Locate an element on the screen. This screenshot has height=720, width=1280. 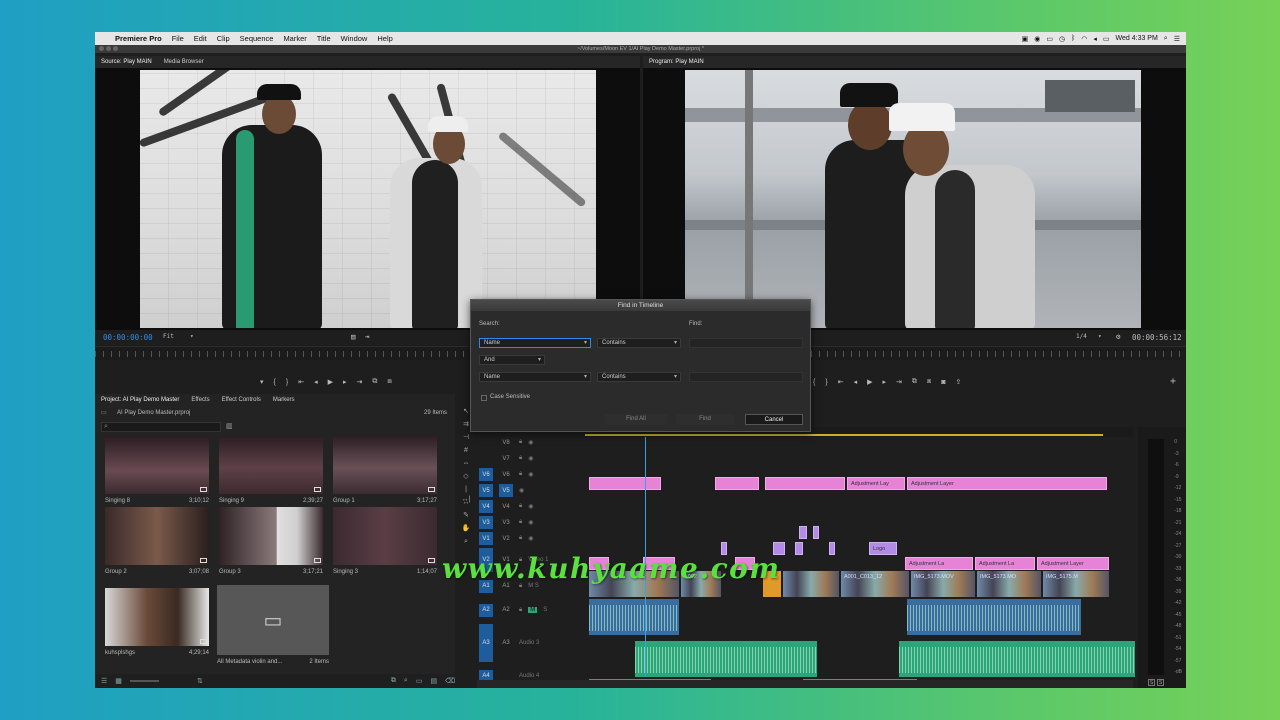
source-timecode: 00:00:00:00 is located at coordinates (128, 337).